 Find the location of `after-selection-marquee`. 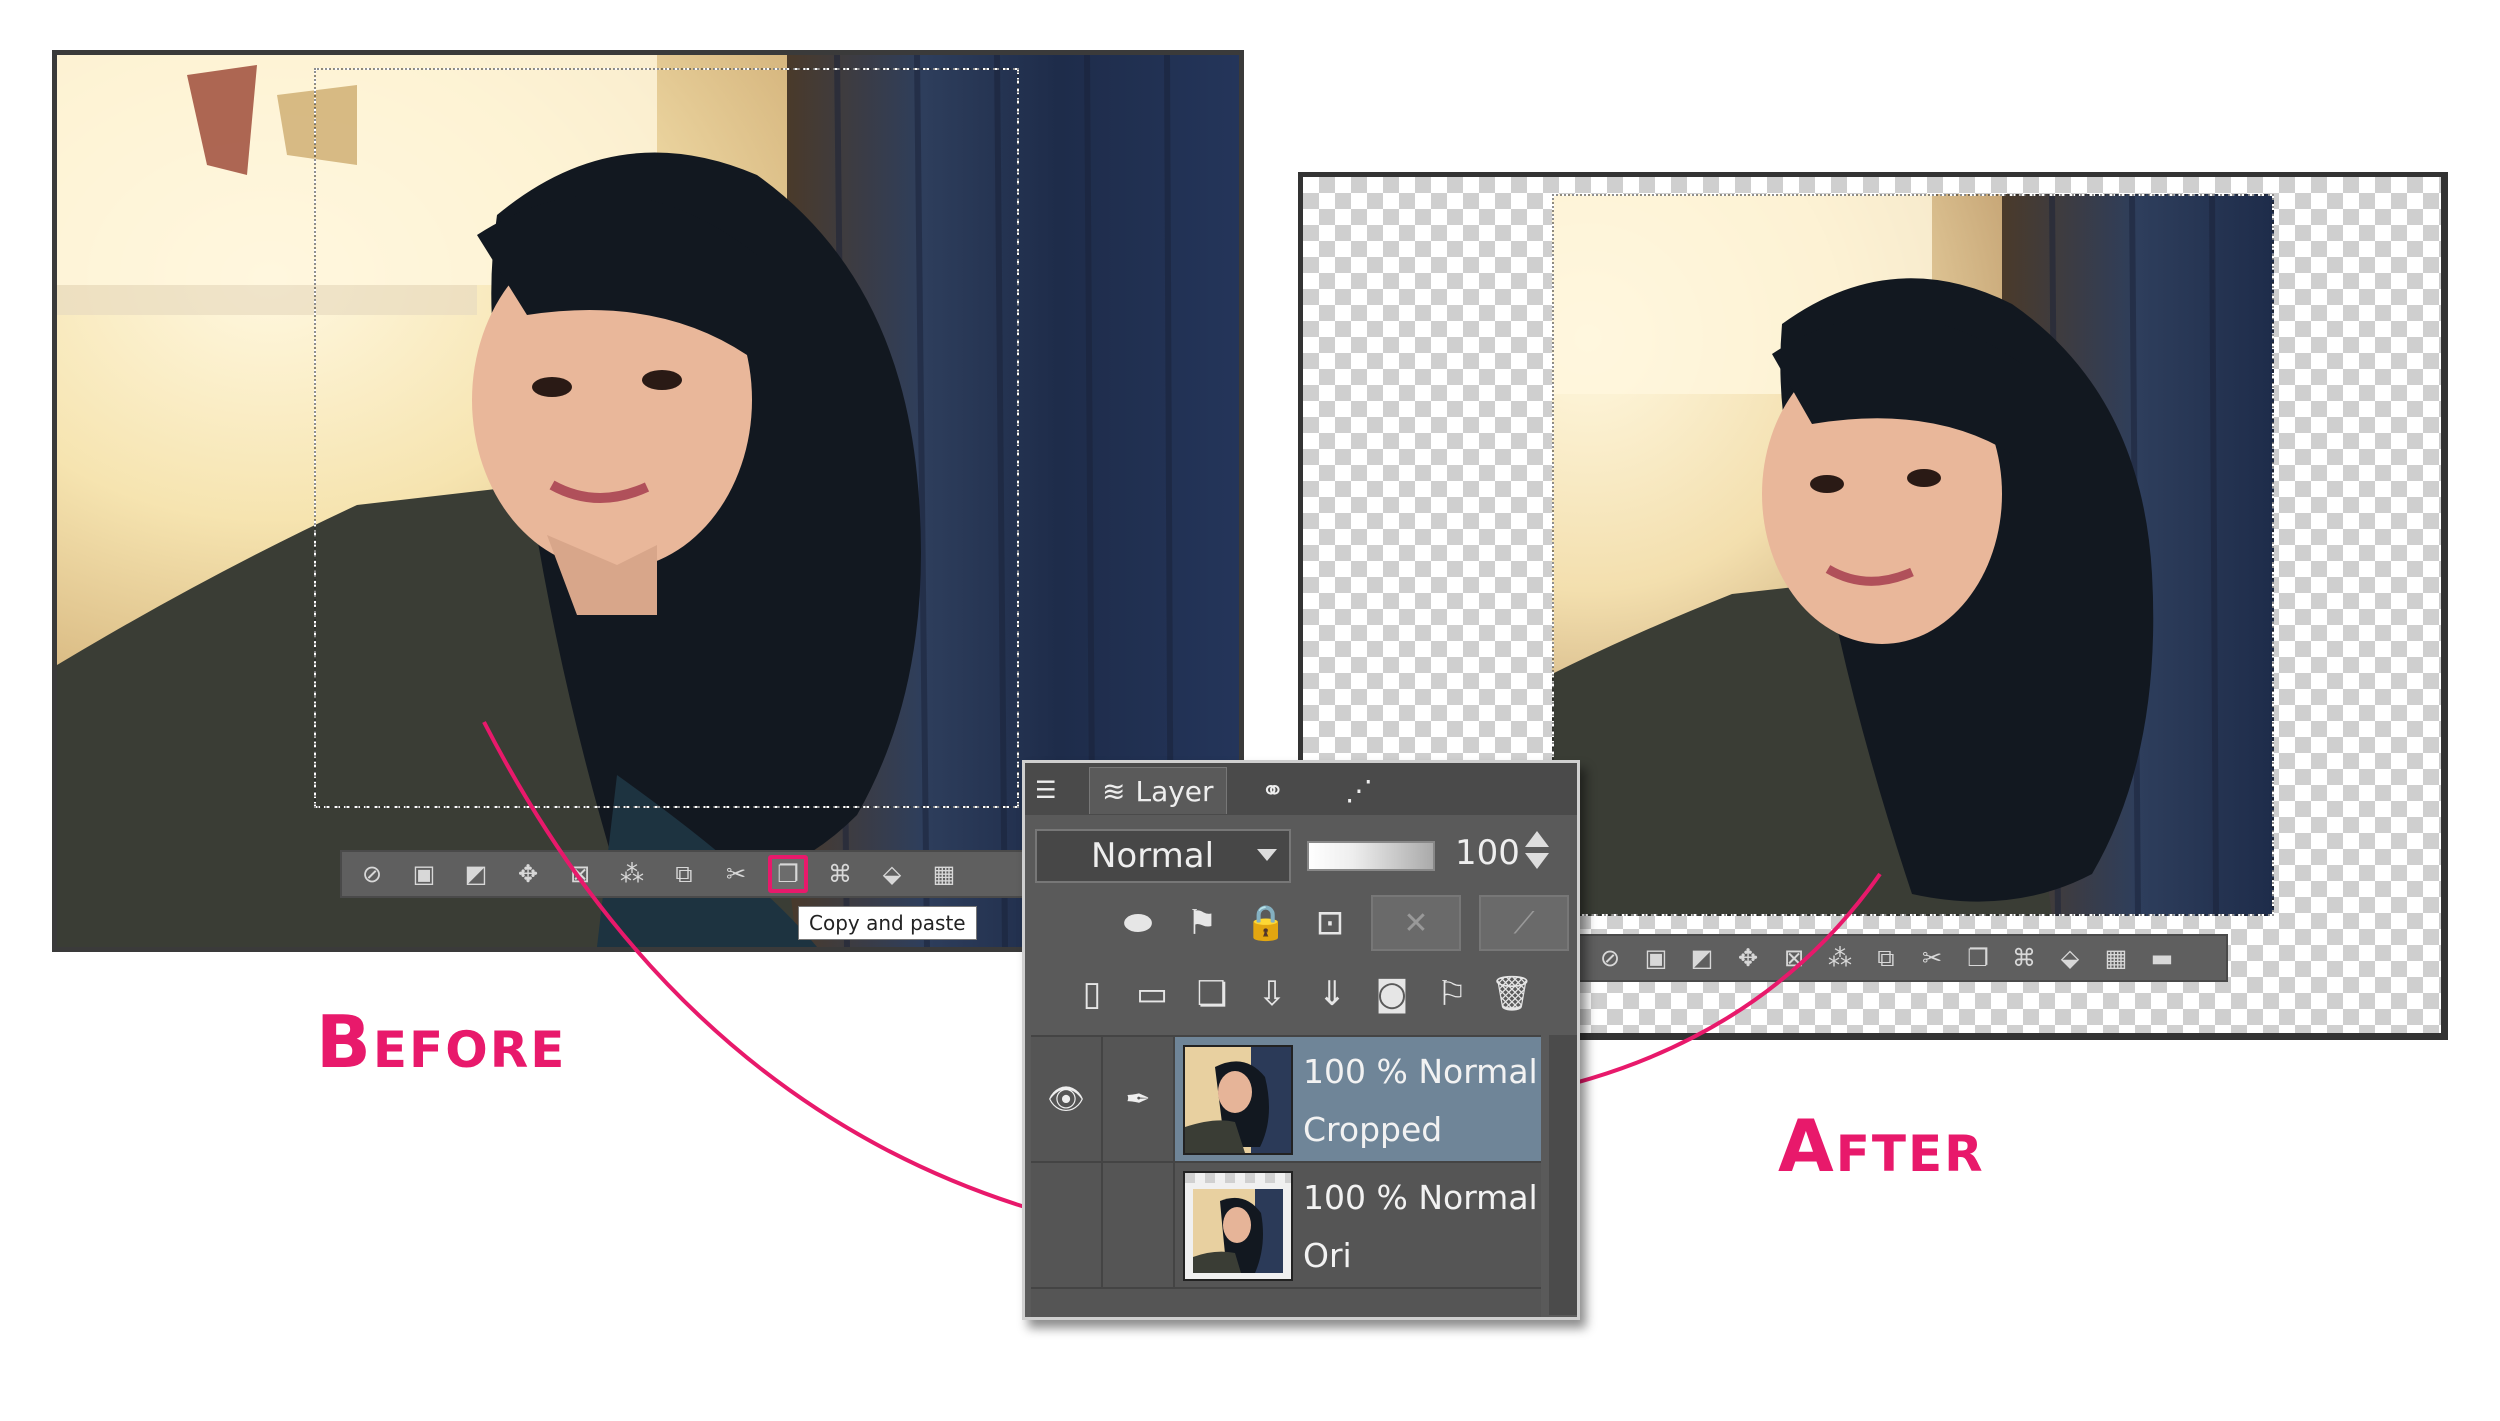

after-selection-marquee is located at coordinates (1913, 555).